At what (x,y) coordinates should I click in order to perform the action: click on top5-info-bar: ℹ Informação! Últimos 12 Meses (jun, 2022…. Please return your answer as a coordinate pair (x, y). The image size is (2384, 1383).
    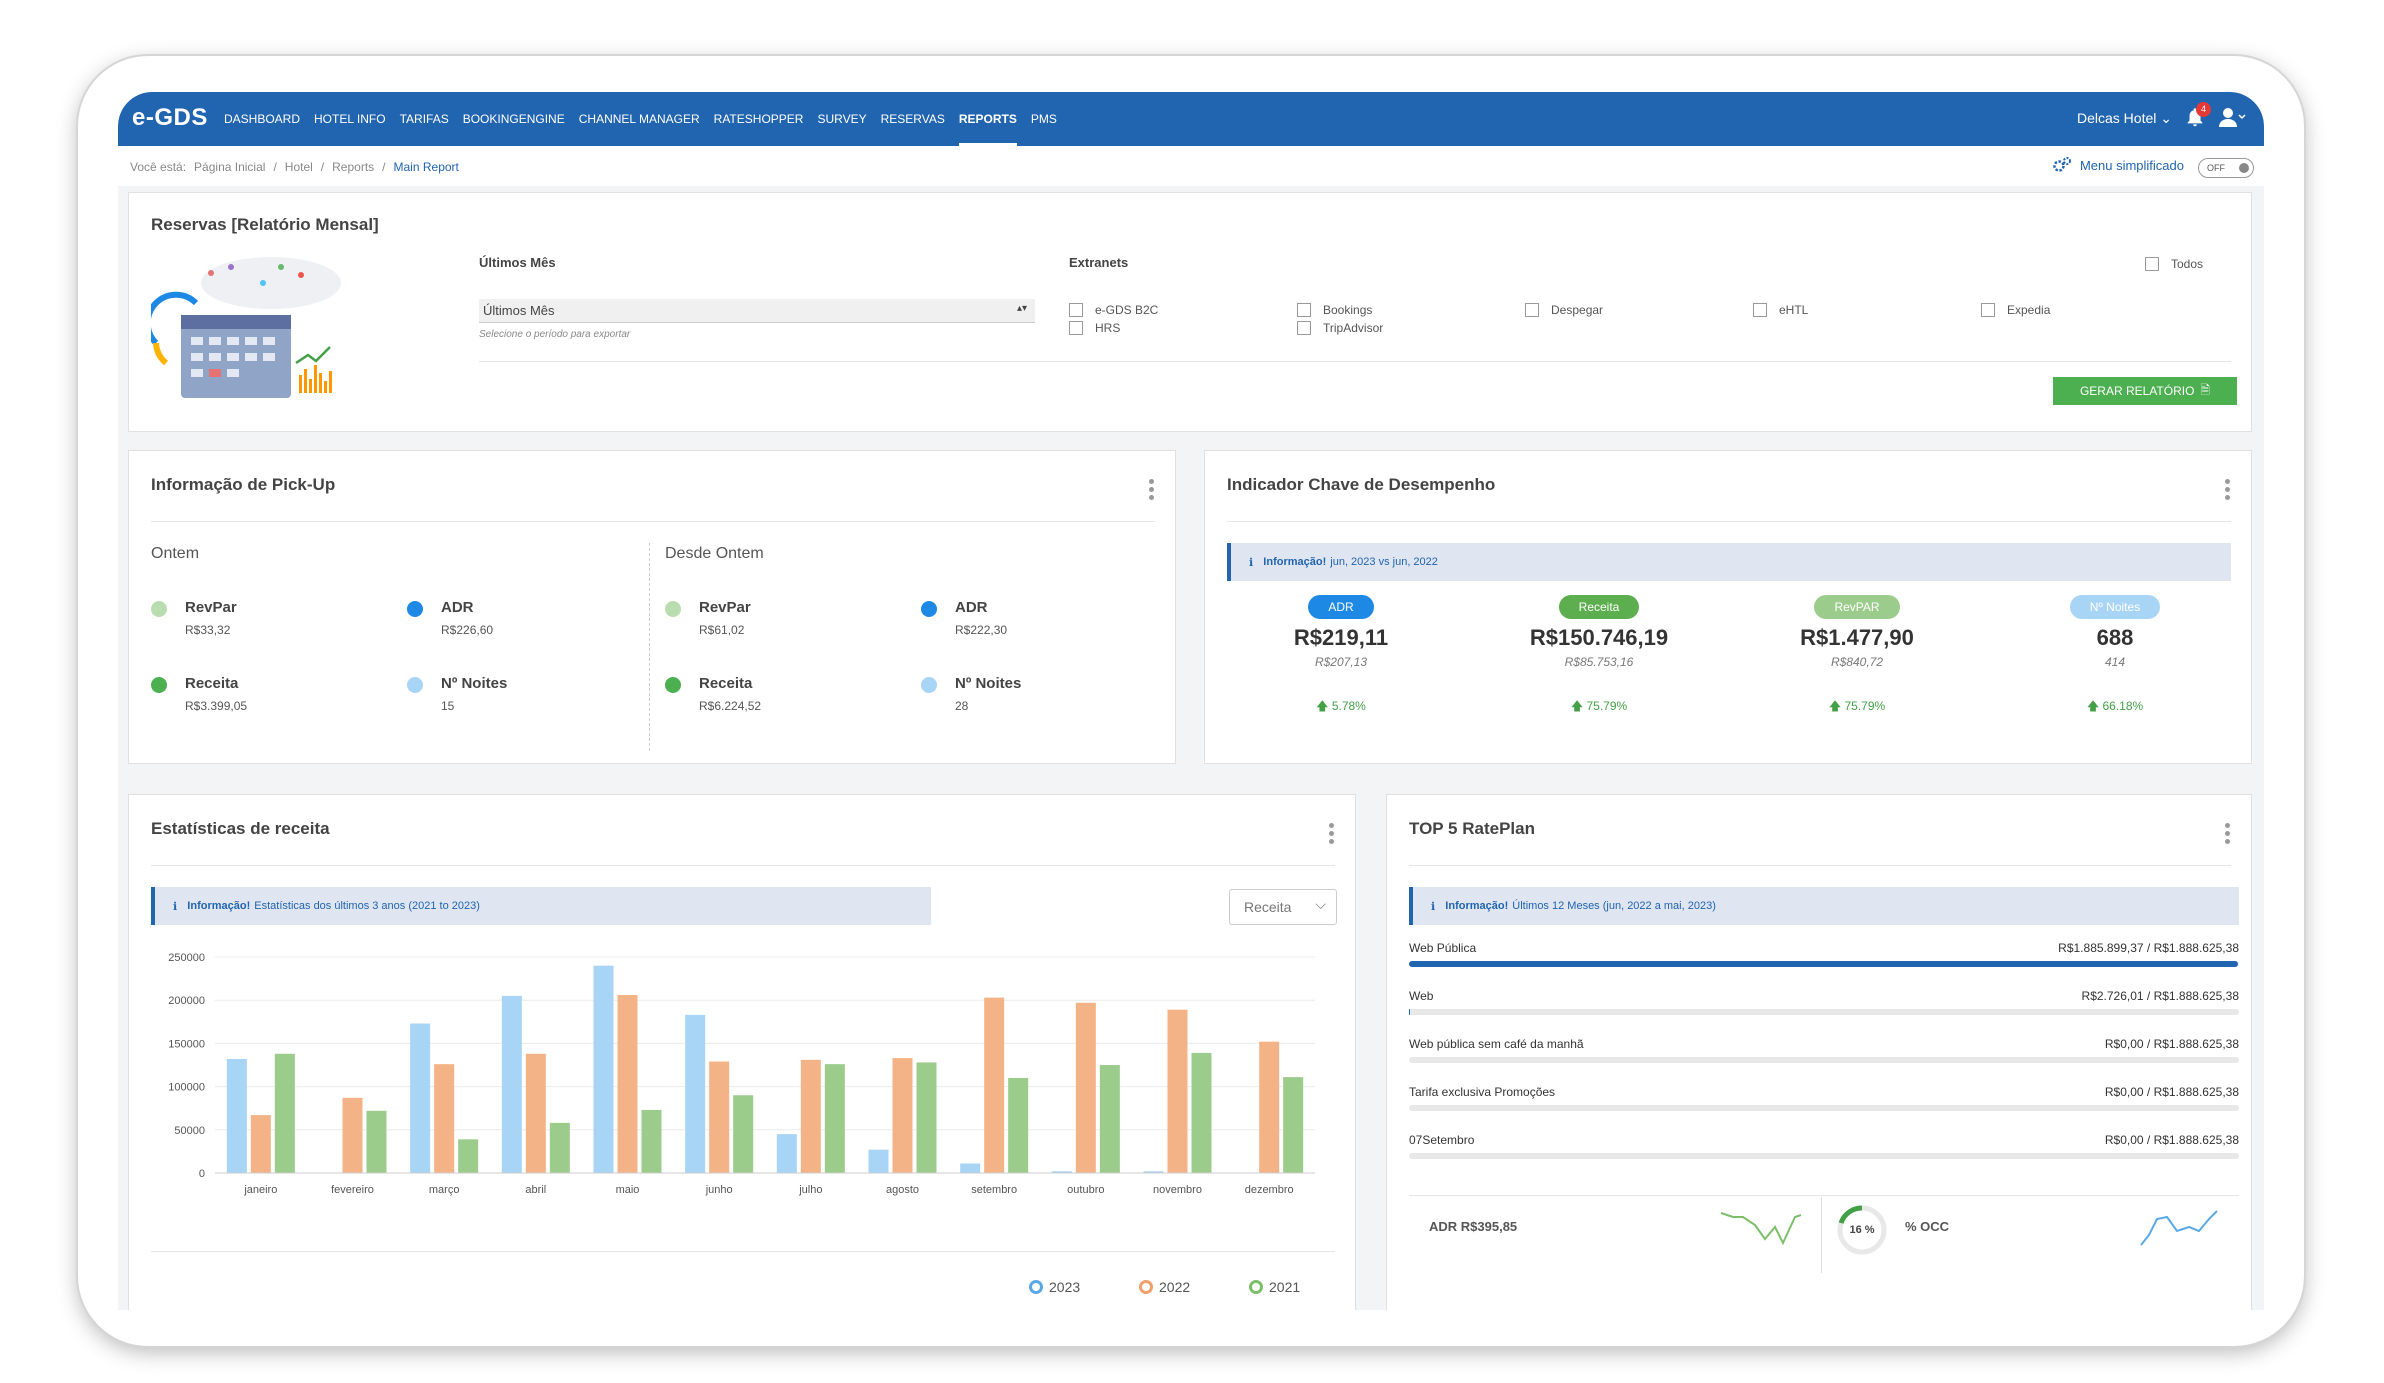
    Looking at the image, I should click on (1824, 906).